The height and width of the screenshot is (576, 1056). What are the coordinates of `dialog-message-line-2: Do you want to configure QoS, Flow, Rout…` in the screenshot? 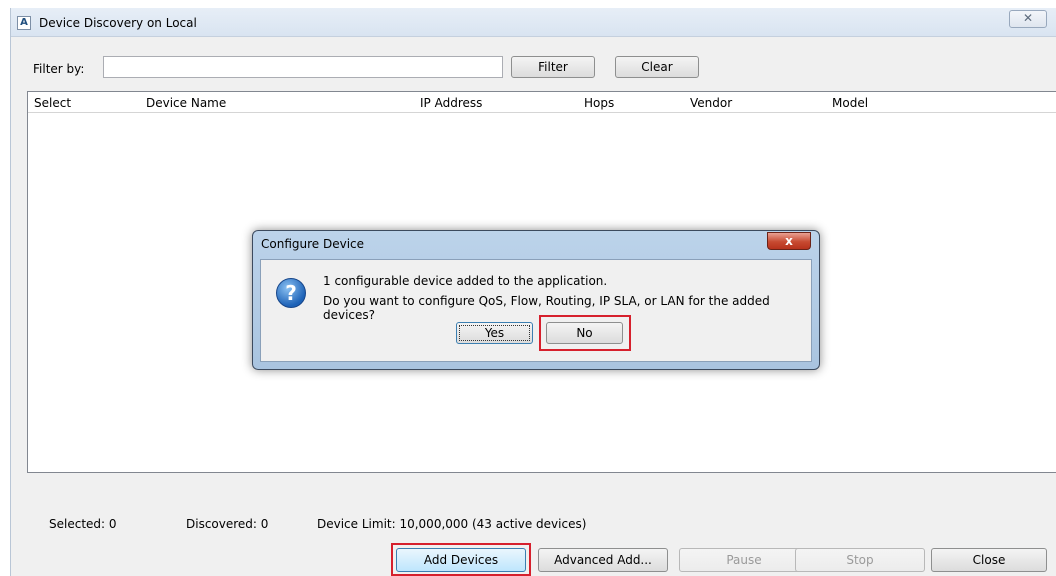 It's located at (546, 308).